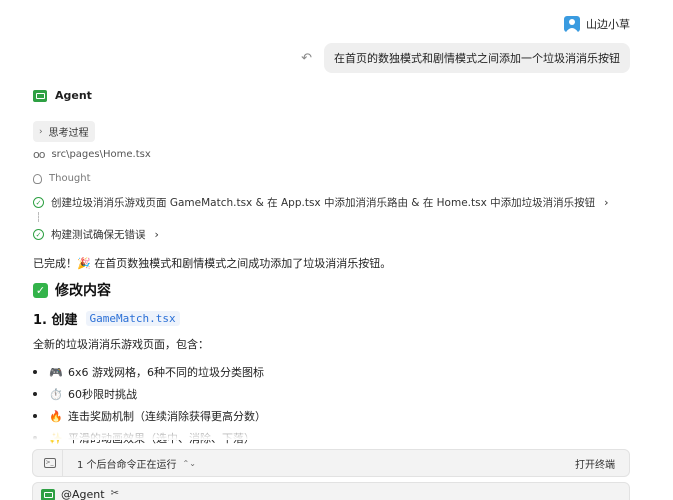  I want to click on stopwatch-icon: ⏱️, so click(56, 394).